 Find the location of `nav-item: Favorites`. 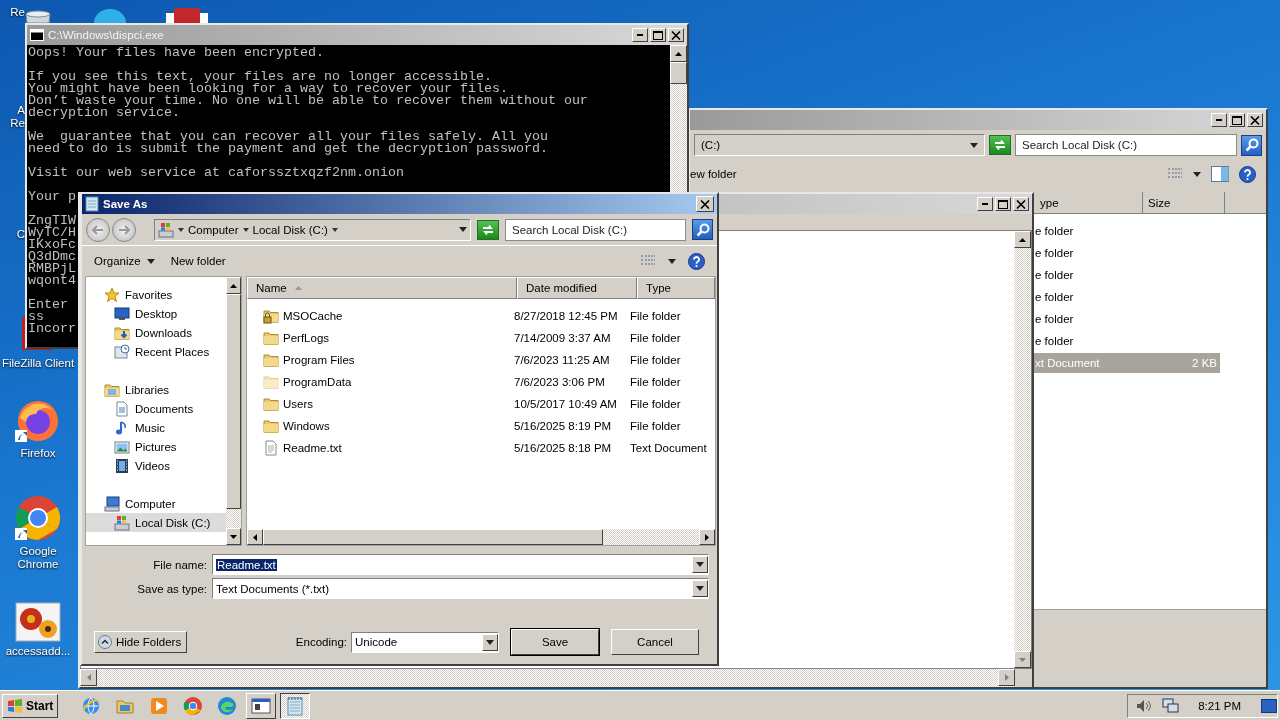

nav-item: Favorites is located at coordinates (156, 294).